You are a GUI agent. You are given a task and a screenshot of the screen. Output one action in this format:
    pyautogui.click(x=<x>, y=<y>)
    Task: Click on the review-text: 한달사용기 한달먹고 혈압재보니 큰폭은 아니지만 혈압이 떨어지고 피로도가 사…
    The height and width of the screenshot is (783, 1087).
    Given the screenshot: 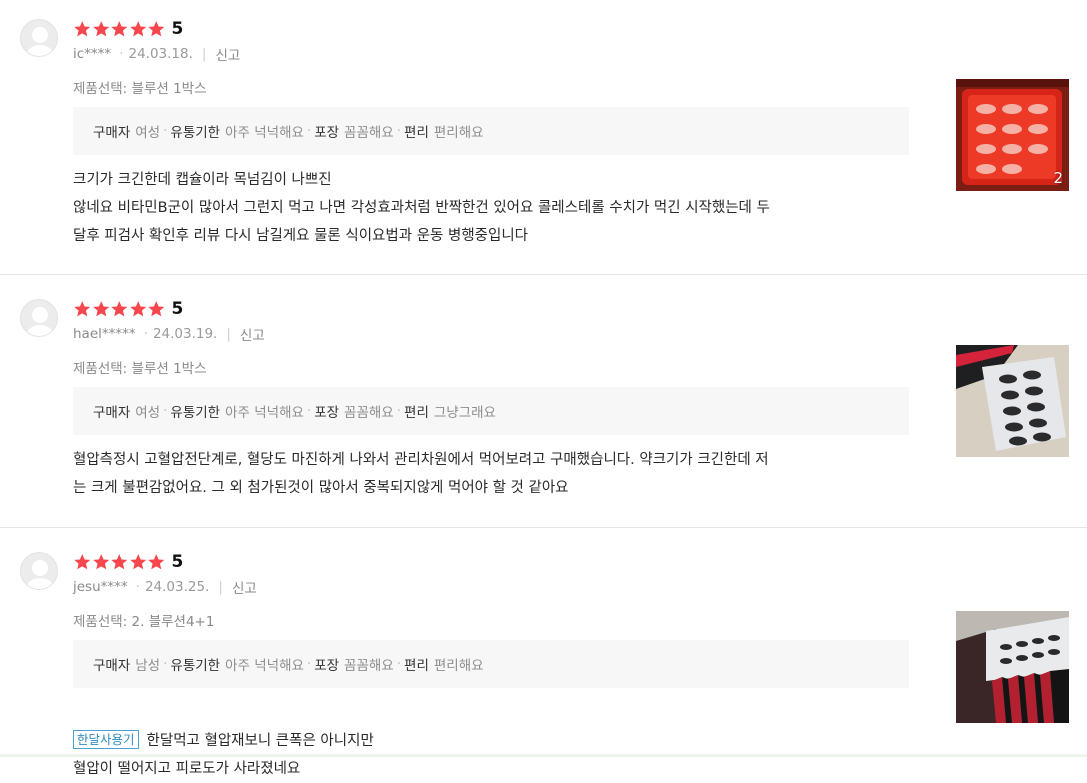 What is the action you would take?
    pyautogui.click(x=493, y=741)
    